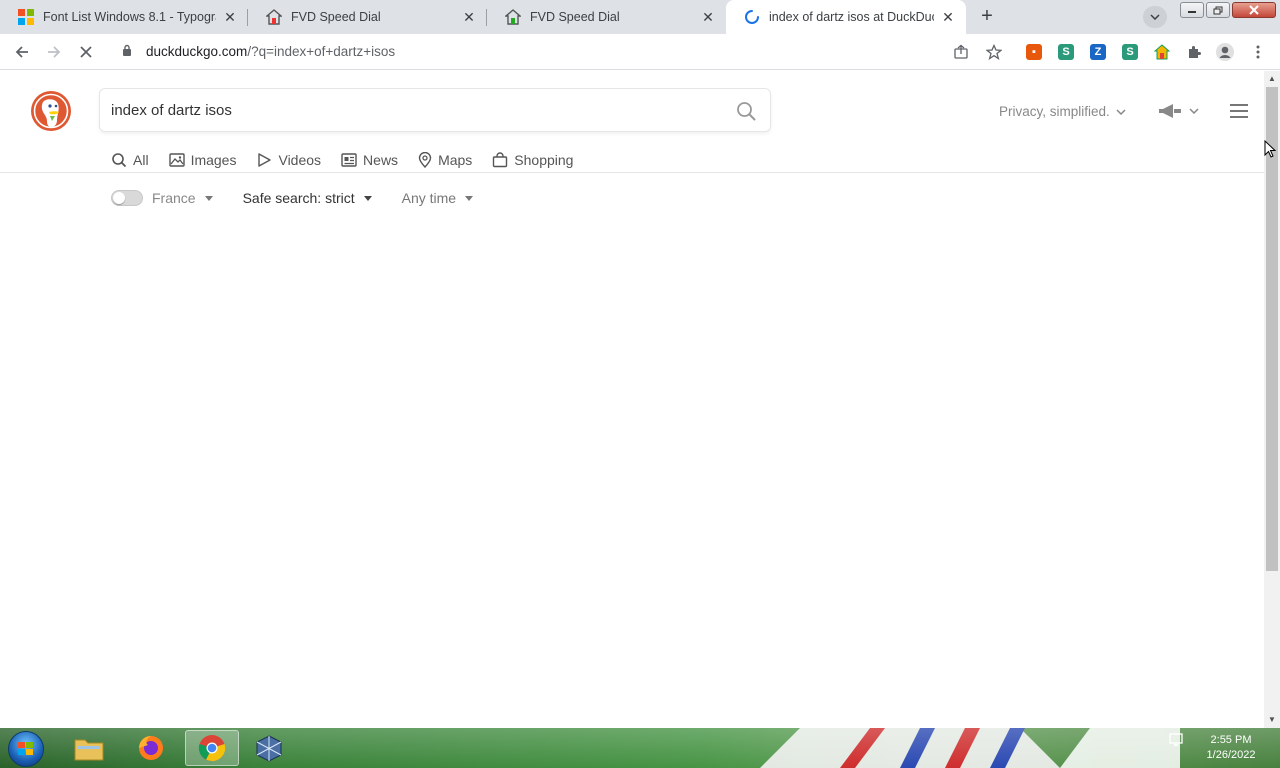 This screenshot has height=768, width=1280. Describe the element at coordinates (1034, 52) in the screenshot. I see `extension-orange-icon: ▪` at that location.